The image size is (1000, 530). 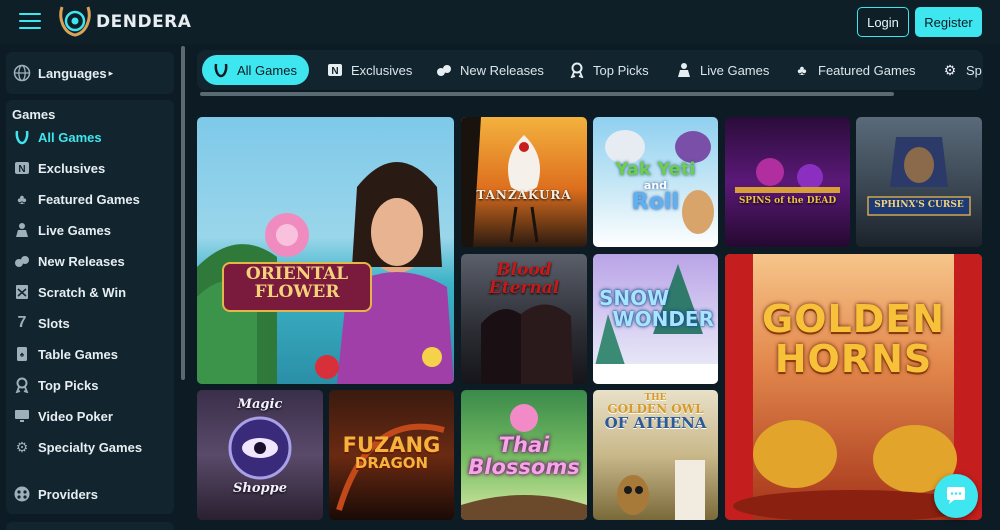 I want to click on globe-icon, so click(x=22, y=73).